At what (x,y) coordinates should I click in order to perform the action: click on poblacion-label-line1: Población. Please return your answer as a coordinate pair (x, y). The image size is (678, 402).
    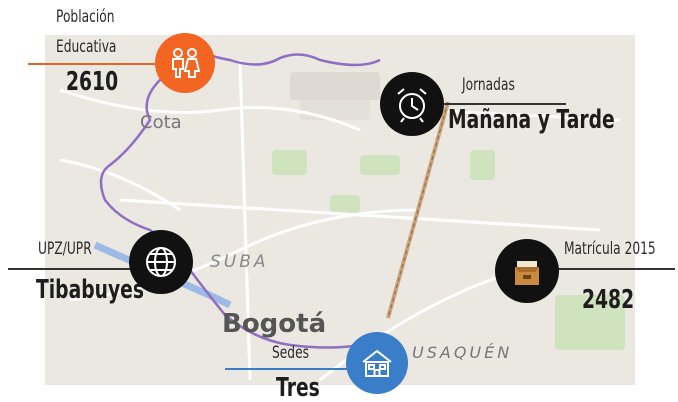
    Looking at the image, I should click on (85, 17).